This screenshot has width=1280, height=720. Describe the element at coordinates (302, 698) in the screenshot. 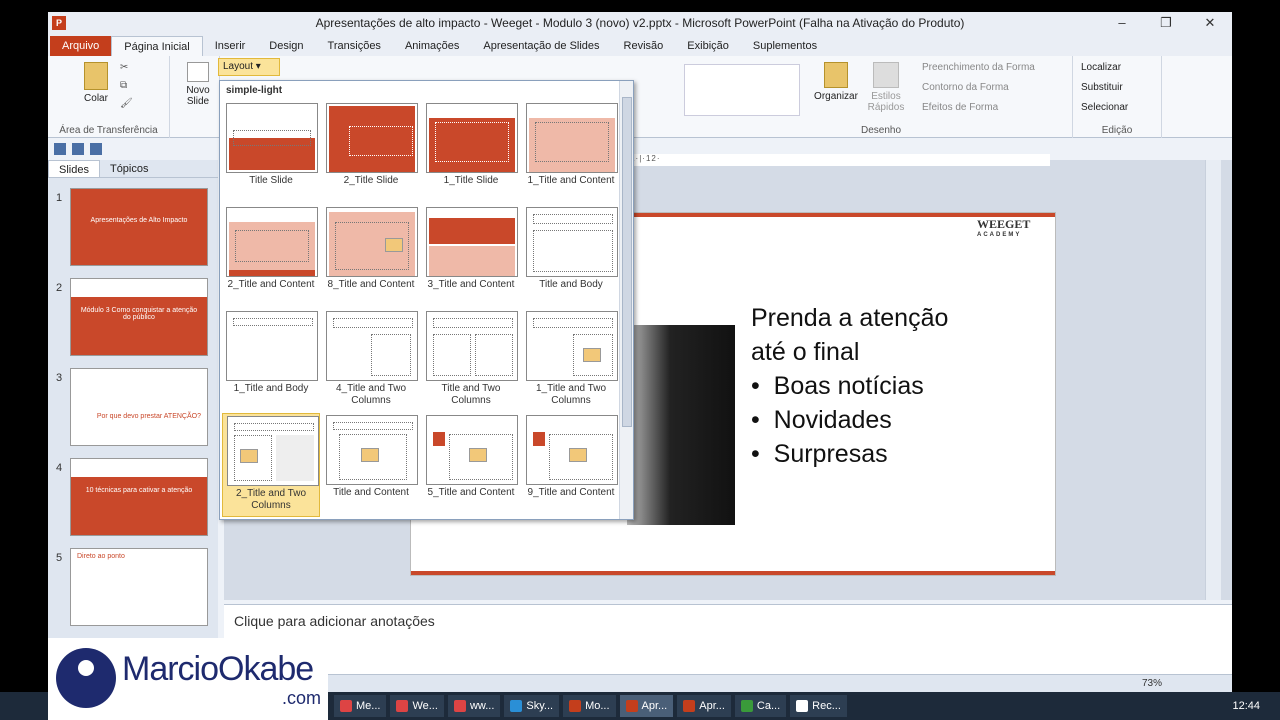

I see `brand-domain: .com` at that location.